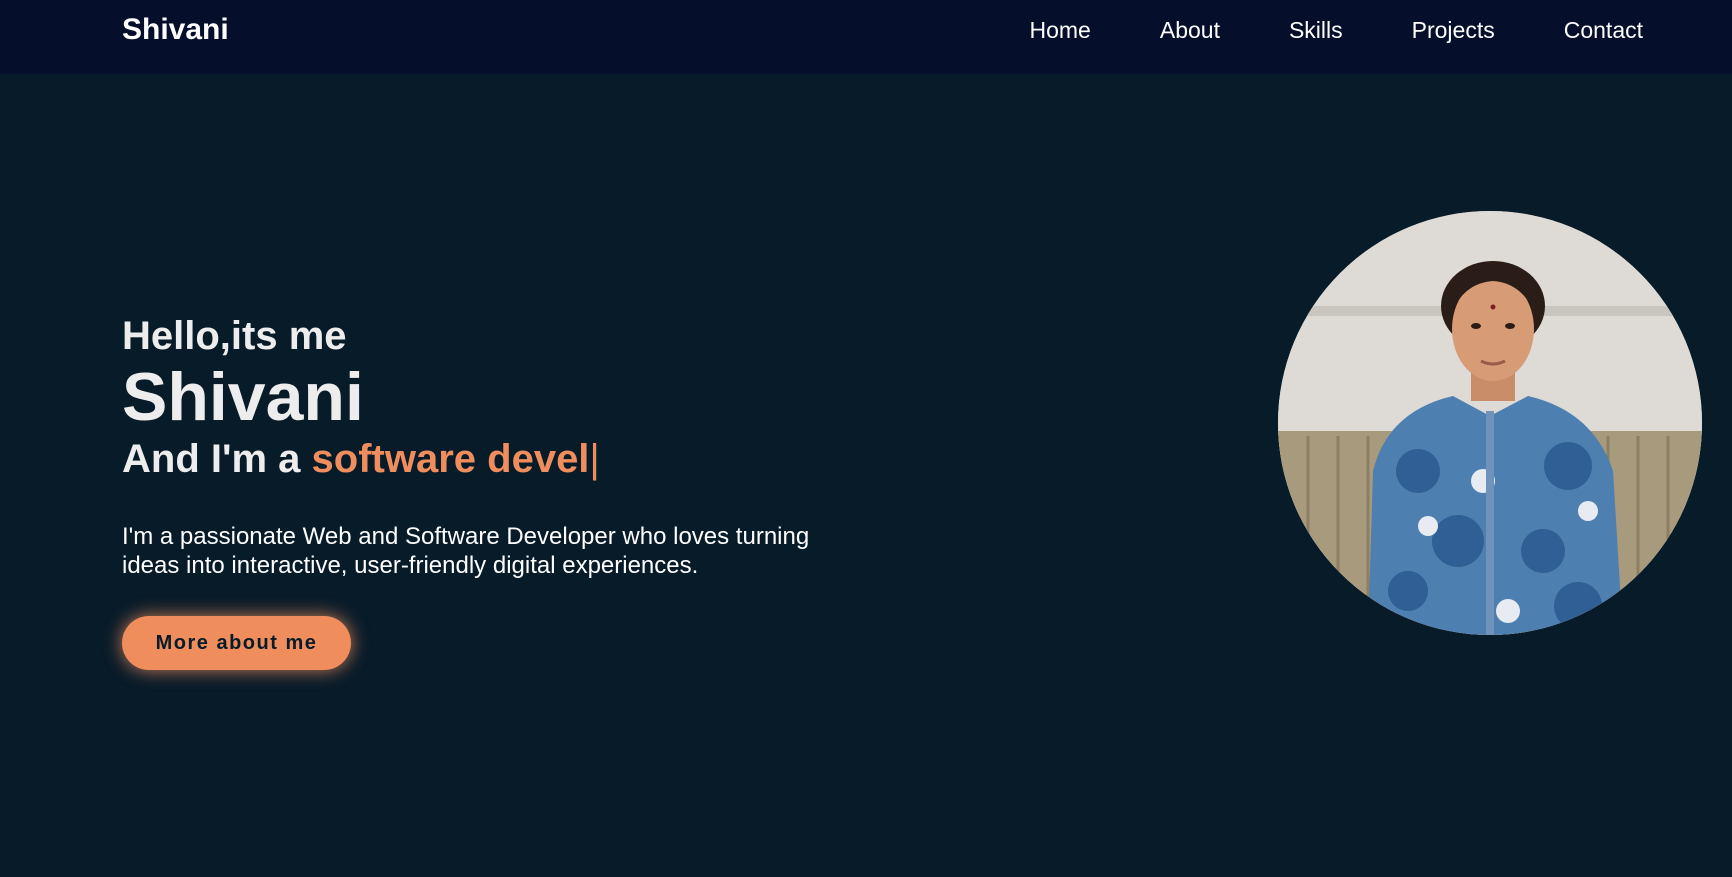 This screenshot has height=877, width=1732. I want to click on nav-about-link: About, so click(1190, 30).